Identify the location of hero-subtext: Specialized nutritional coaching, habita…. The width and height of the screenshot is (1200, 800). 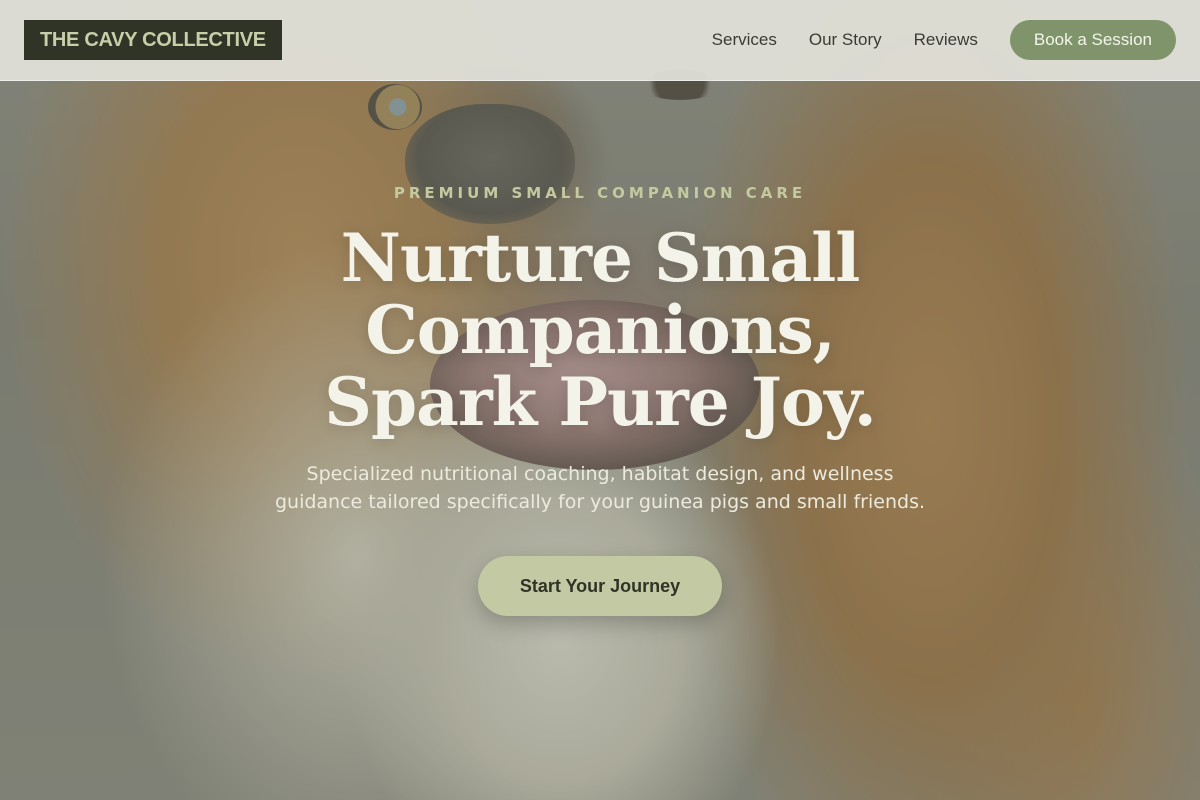
(600, 488).